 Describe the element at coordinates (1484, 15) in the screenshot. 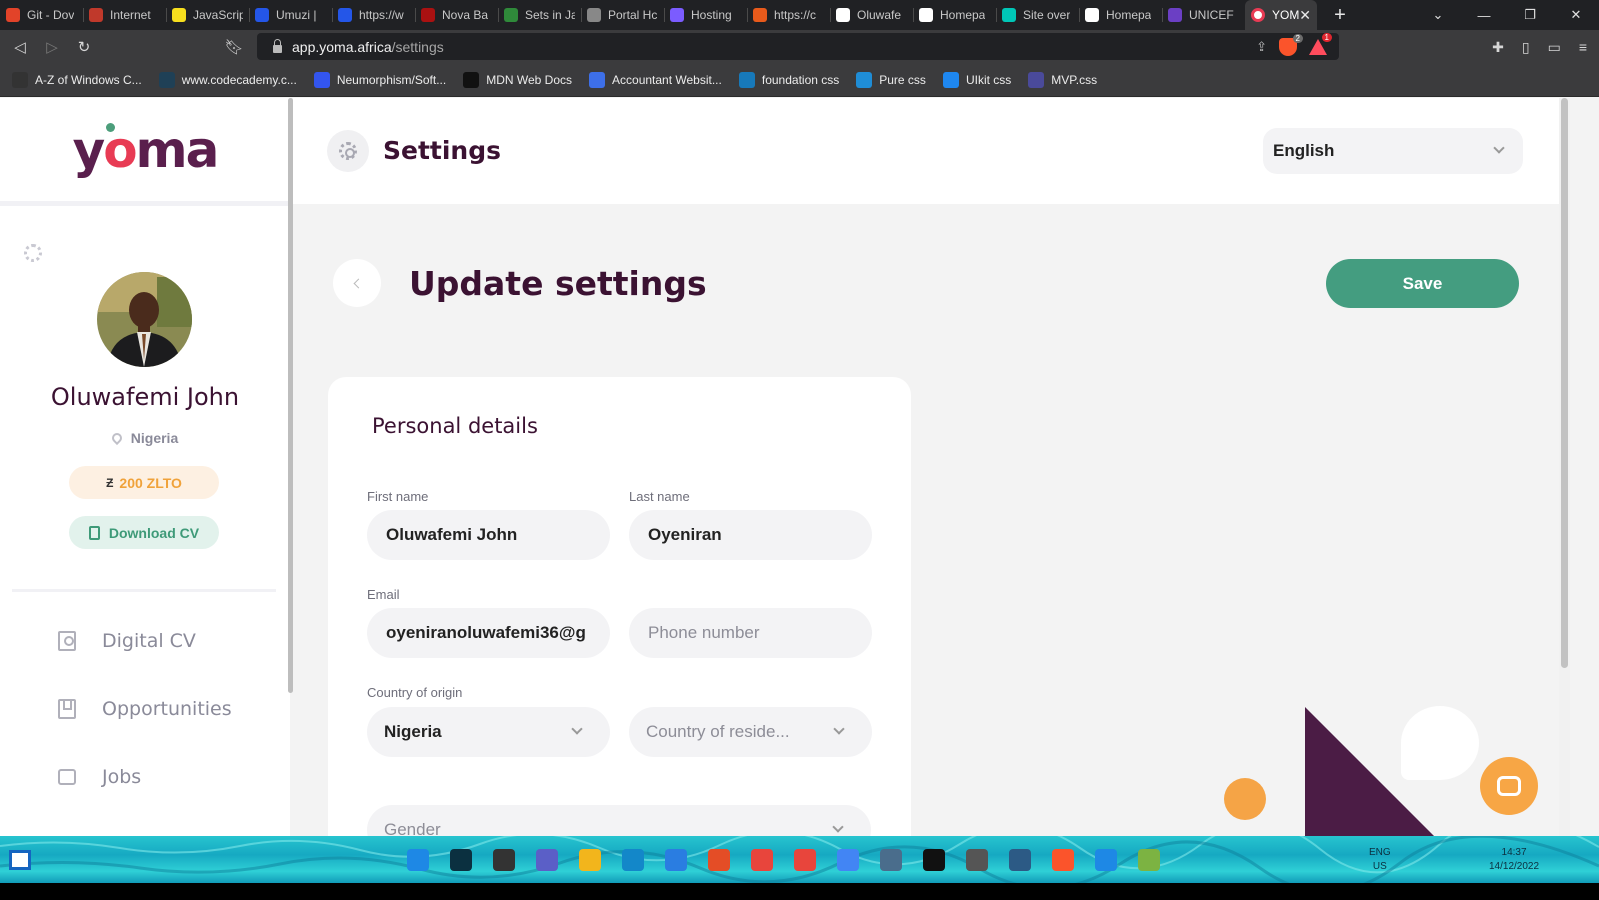

I see `minimize-button: —` at that location.